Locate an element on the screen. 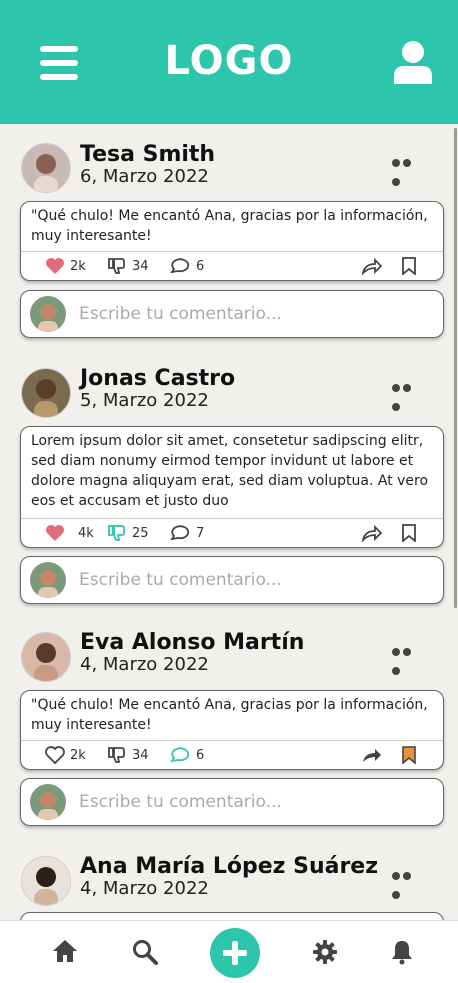 The height and width of the screenshot is (983, 458). dislike-count: 25 is located at coordinates (140, 533).